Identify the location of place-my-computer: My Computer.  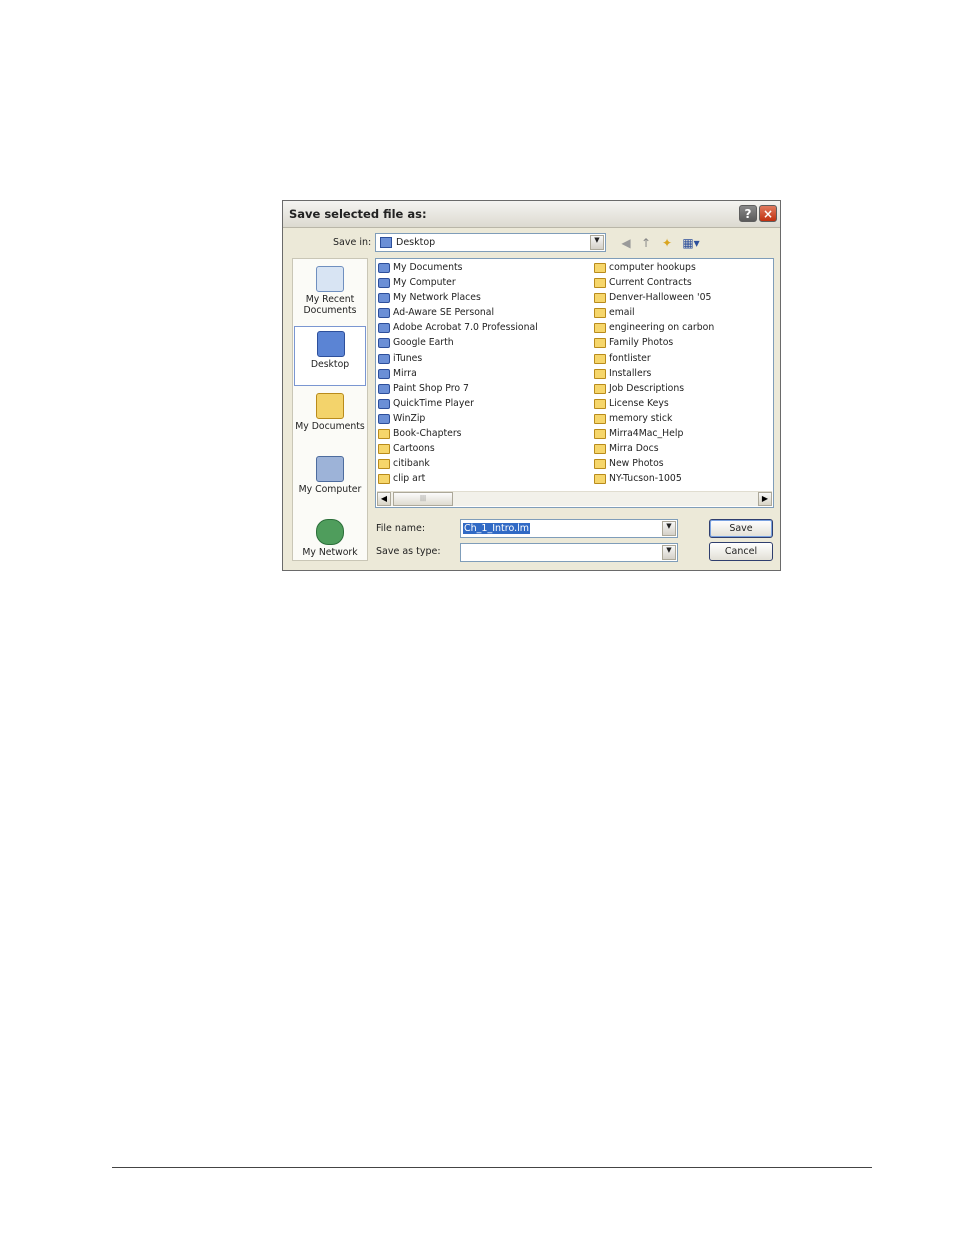
(330, 482).